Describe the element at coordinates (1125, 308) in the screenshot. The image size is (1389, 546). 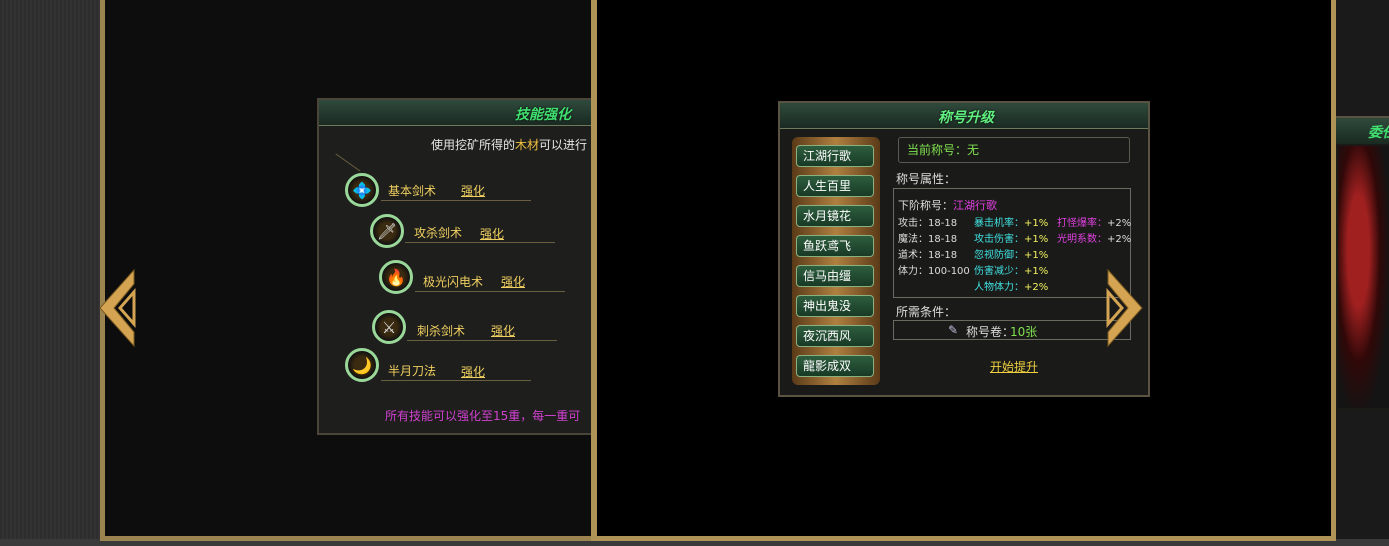
I see `next-arrow-icon` at that location.